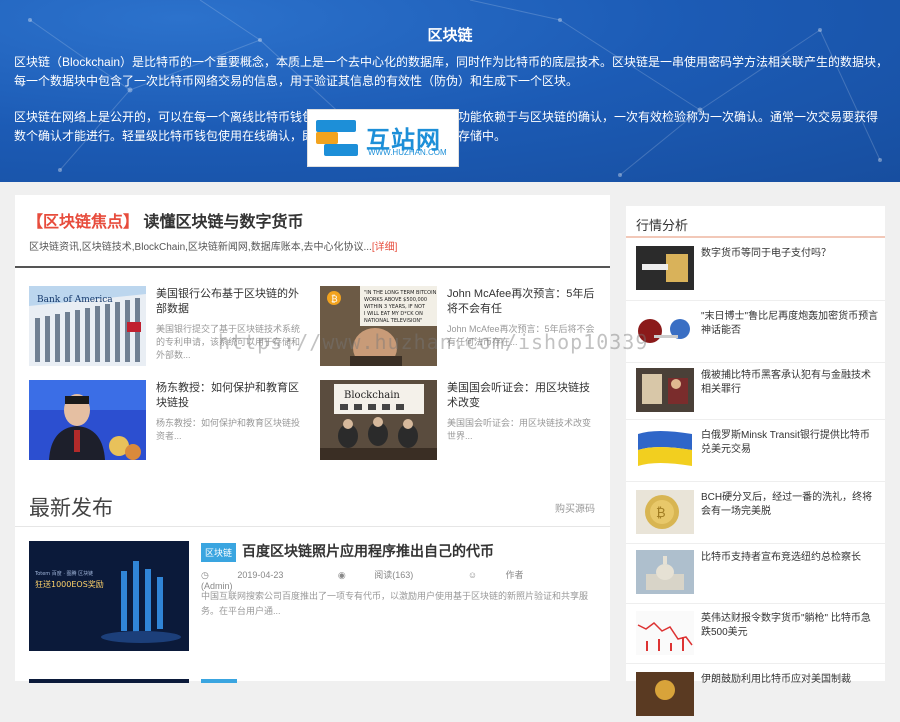 This screenshot has width=900, height=722. What do you see at coordinates (312, 526) in the screenshot?
I see `latest-divider` at bounding box center [312, 526].